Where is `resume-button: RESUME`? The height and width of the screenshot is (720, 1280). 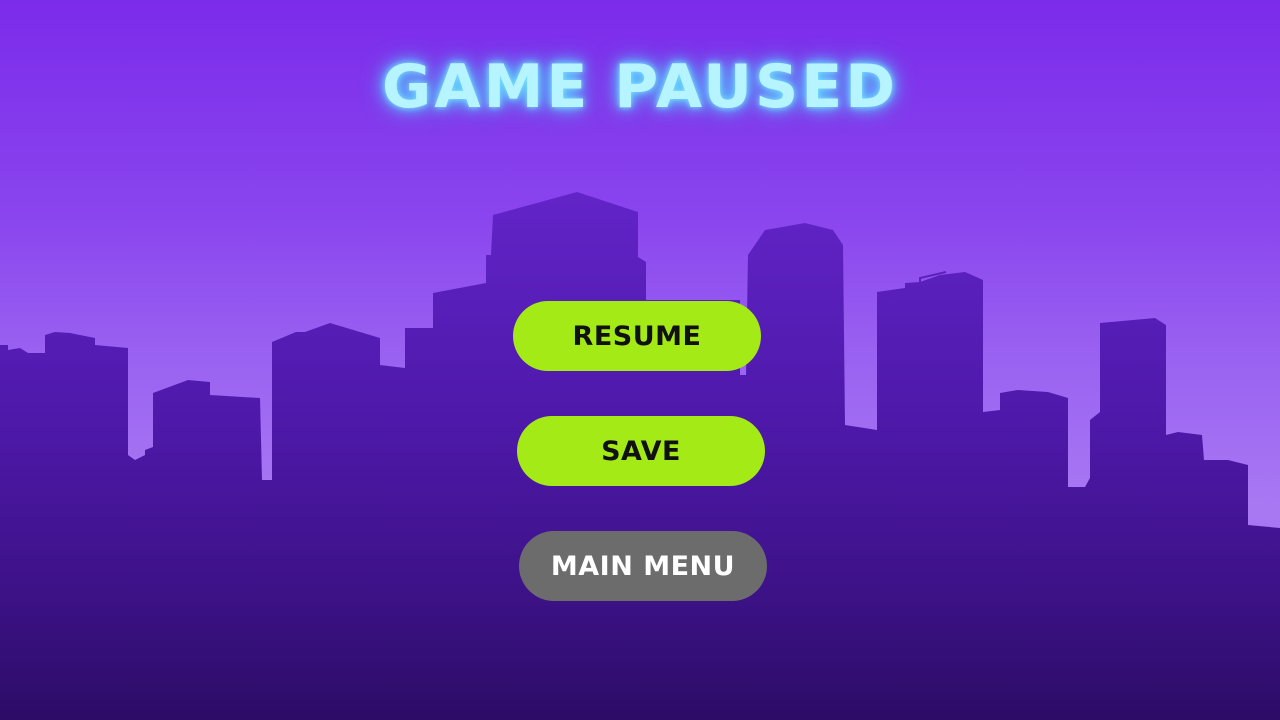
resume-button: RESUME is located at coordinates (637, 336).